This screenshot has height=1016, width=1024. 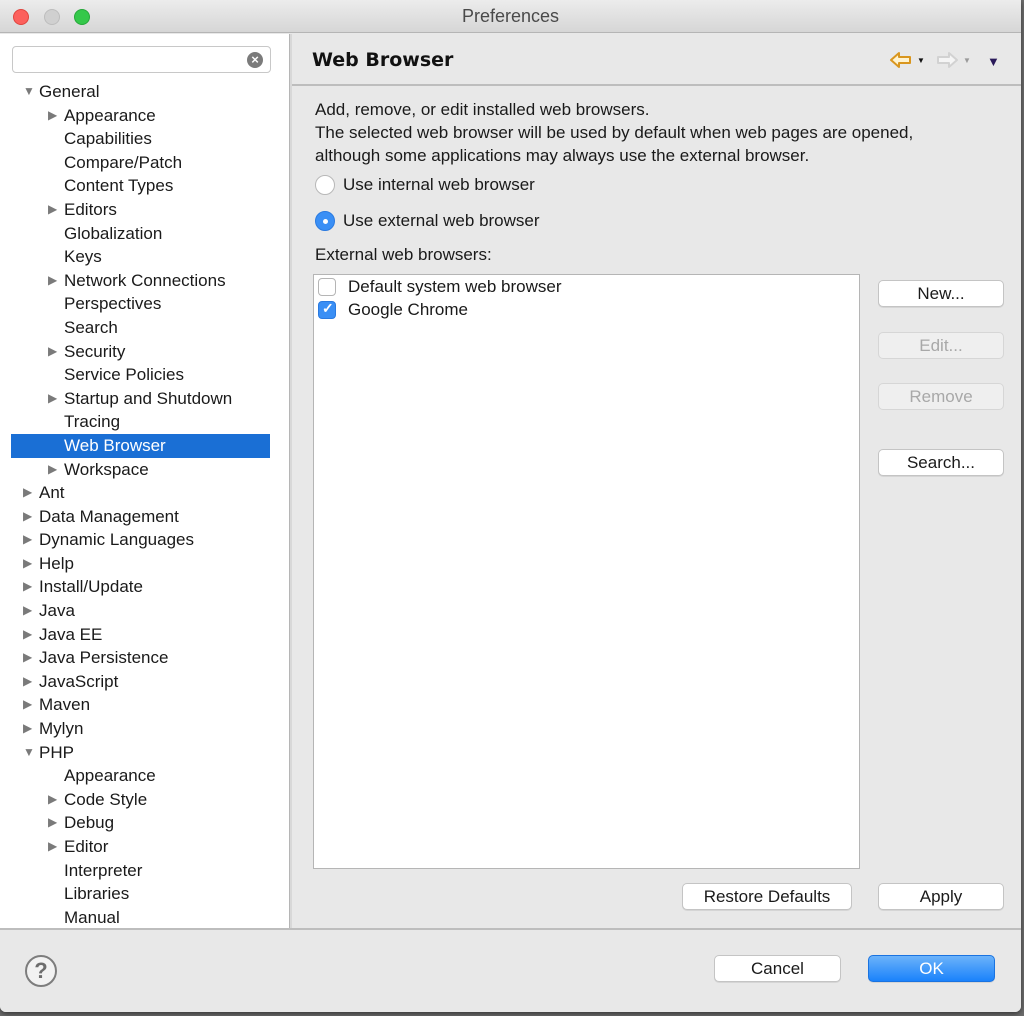 What do you see at coordinates (123, 162) in the screenshot?
I see `tree-item-label: Compare/Patch` at bounding box center [123, 162].